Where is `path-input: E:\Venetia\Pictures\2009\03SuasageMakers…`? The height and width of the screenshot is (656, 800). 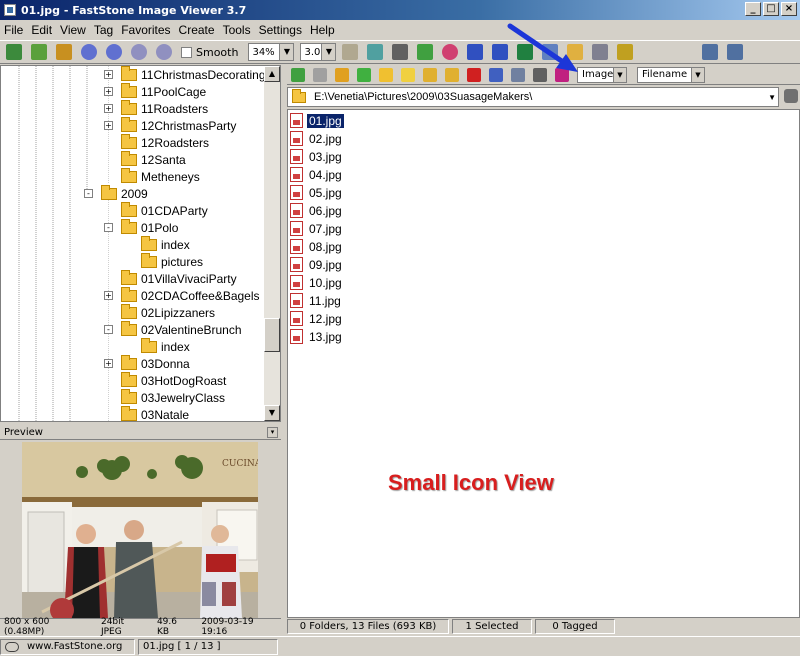
path-input: E:\Venetia\Pictures\2009\03SuasageMakers… is located at coordinates (533, 97).